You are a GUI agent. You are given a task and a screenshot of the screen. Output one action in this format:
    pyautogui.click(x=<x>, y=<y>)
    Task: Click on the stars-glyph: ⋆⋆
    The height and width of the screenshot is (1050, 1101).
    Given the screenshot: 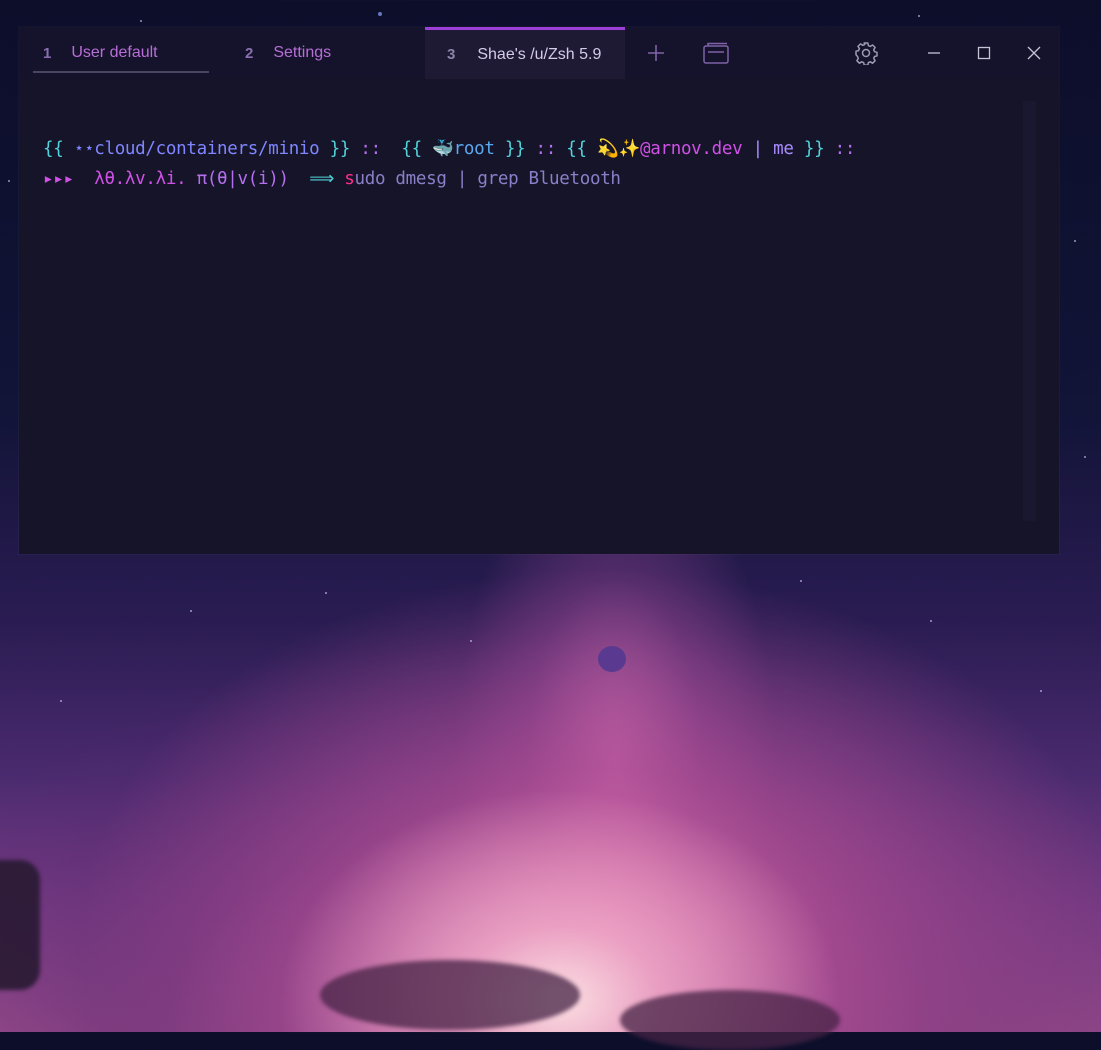 What is the action you would take?
    pyautogui.click(x=84, y=149)
    